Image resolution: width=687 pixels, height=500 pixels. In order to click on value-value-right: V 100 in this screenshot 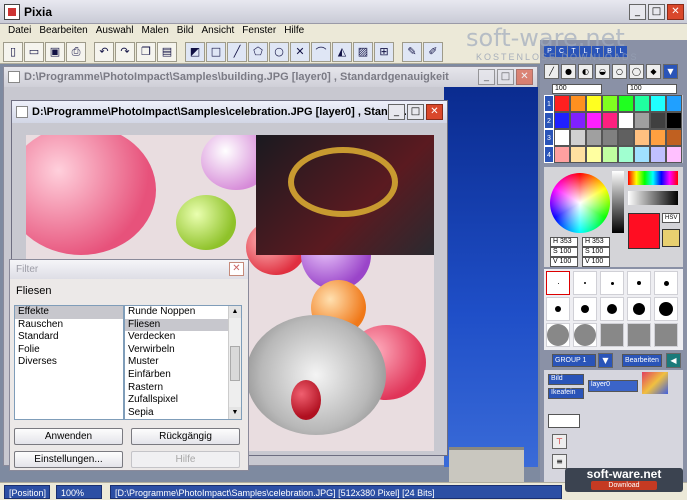, I will do `click(596, 262)`.